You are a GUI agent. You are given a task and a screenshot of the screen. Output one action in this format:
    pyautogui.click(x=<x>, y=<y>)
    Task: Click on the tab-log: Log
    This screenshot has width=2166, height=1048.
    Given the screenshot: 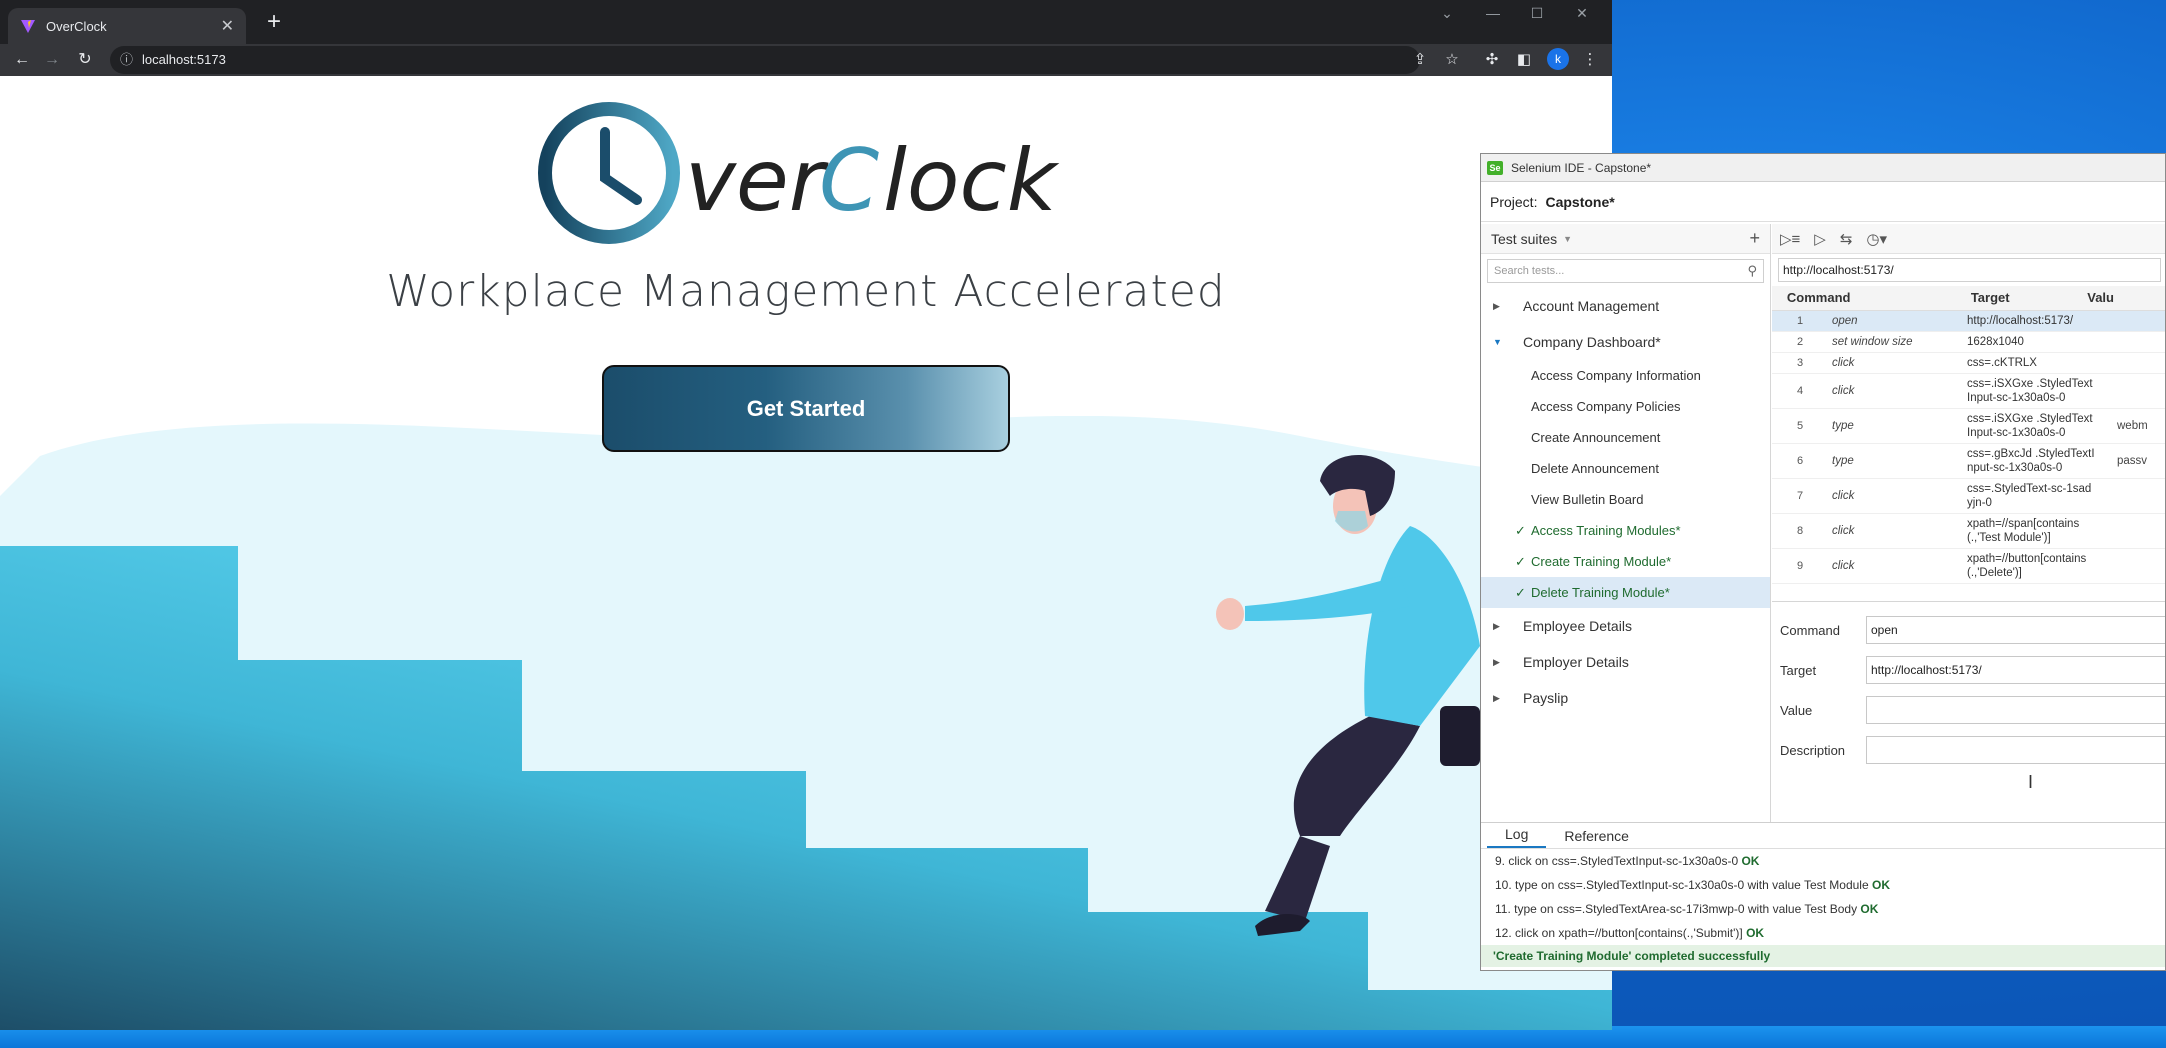 What is the action you would take?
    pyautogui.click(x=1517, y=837)
    